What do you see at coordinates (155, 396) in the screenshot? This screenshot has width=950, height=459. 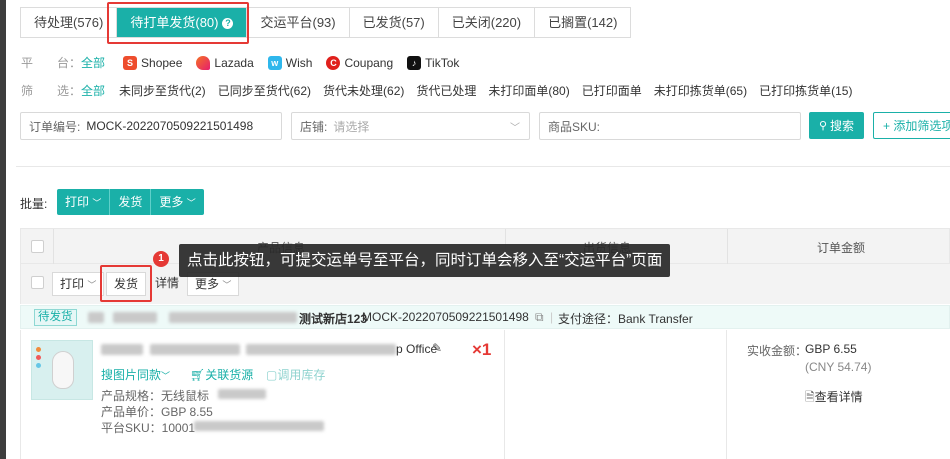 I see `product-spec: 产品规格：无线鼠标` at bounding box center [155, 396].